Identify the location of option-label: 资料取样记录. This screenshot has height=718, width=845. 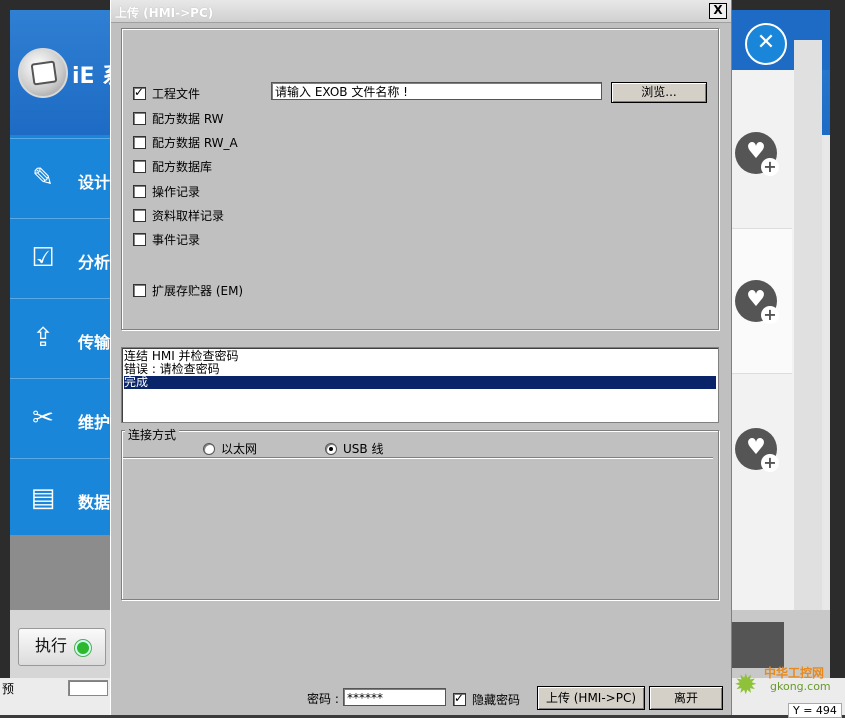
(188, 216).